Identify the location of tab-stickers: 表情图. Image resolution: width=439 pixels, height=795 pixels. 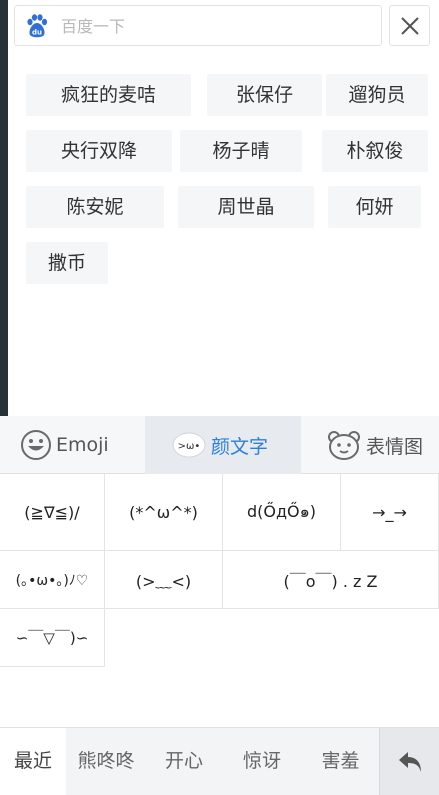
(382, 445).